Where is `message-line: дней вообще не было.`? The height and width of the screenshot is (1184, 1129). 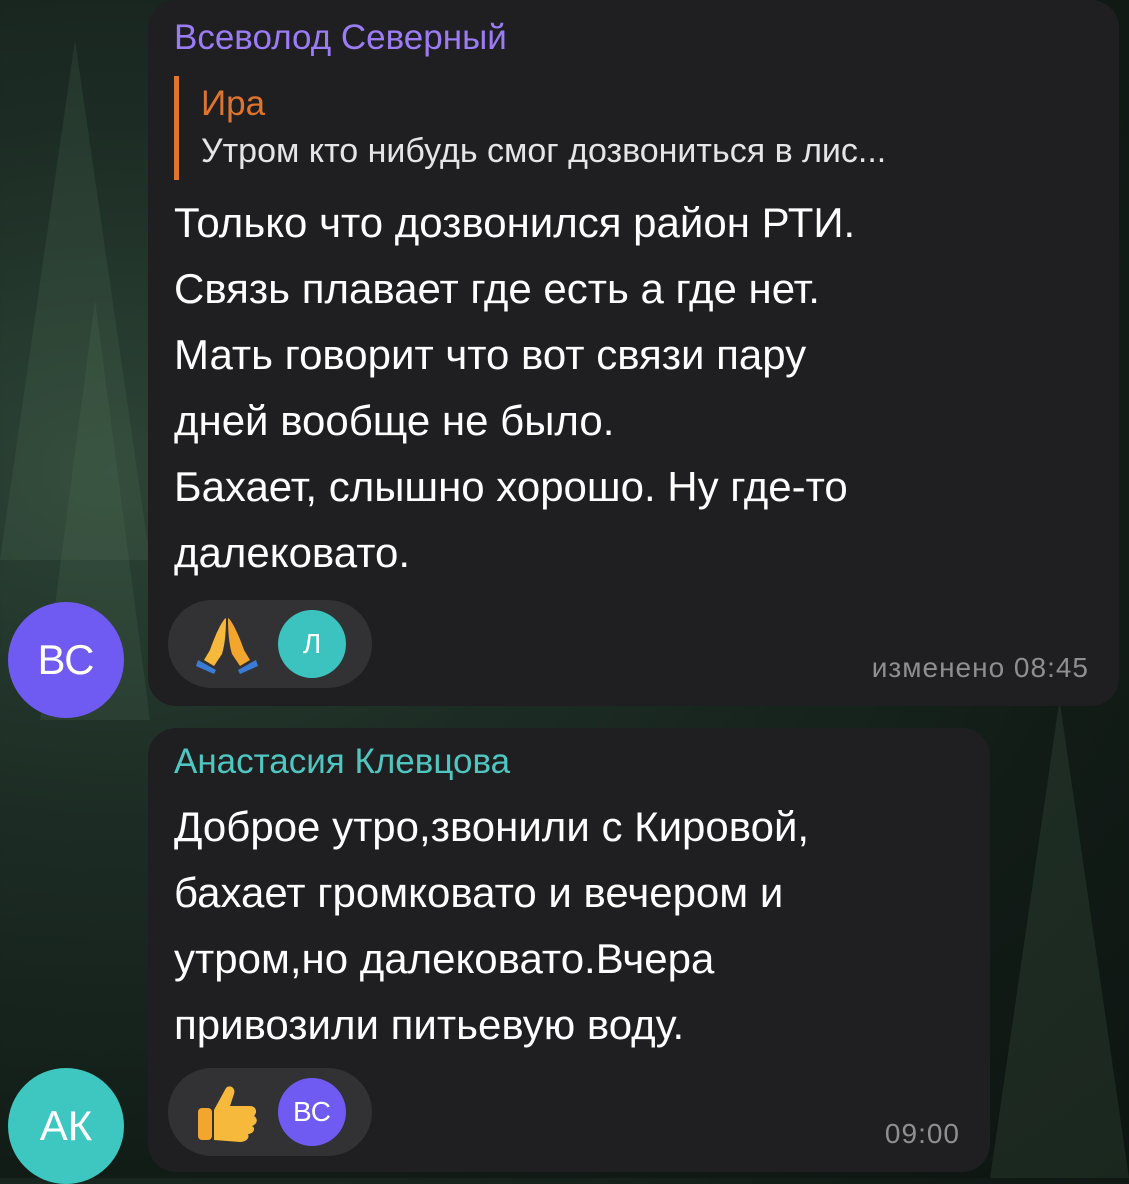
message-line: дней вообще не было. is located at coordinates (394, 420).